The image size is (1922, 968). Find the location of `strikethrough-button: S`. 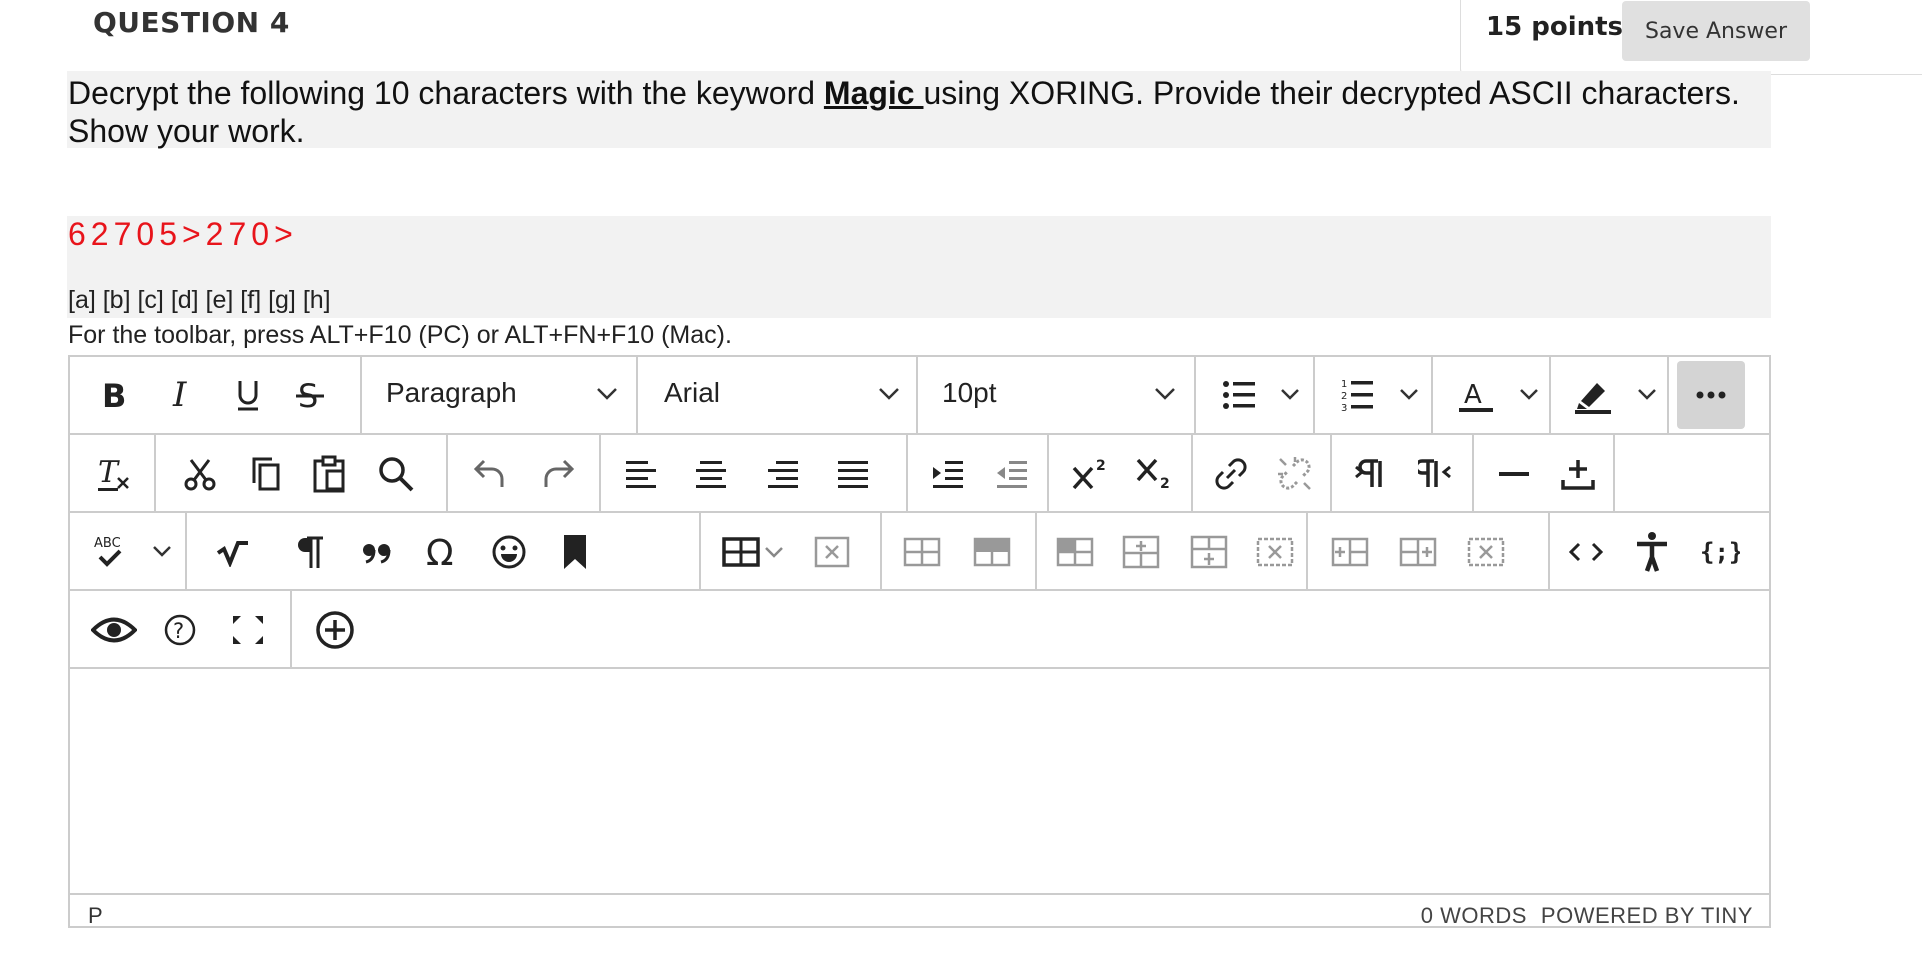

strikethrough-button: S is located at coordinates (310, 395).